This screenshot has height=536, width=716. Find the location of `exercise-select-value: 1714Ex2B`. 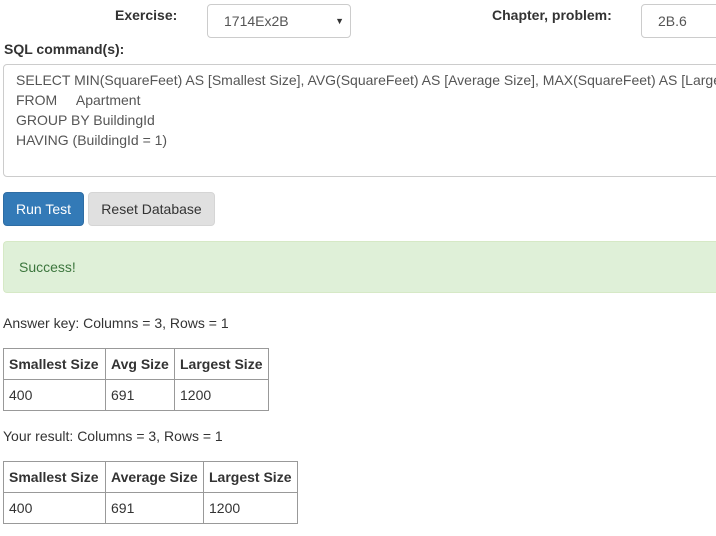

exercise-select-value: 1714Ex2B is located at coordinates (256, 21).